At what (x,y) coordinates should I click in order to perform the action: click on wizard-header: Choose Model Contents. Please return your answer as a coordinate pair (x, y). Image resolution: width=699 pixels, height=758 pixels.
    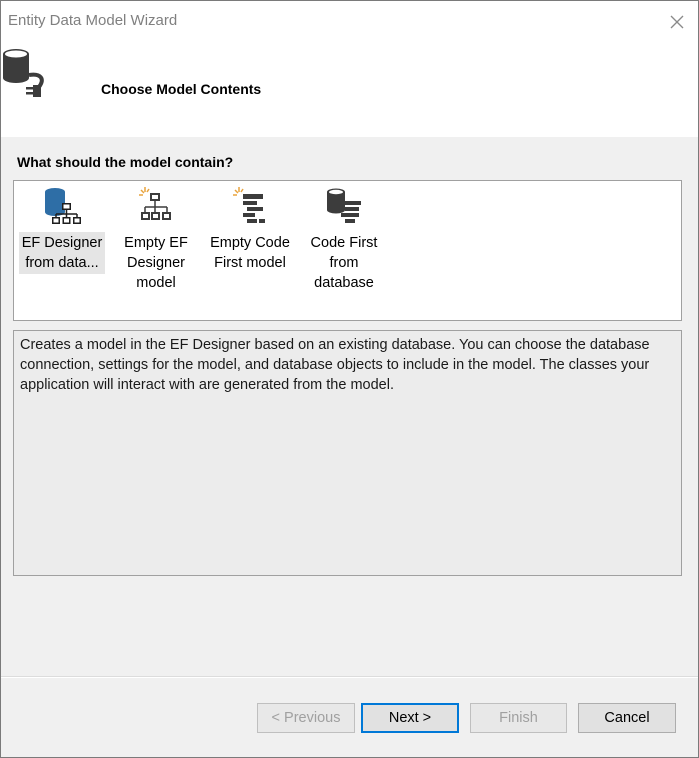
    Looking at the image, I should click on (349, 89).